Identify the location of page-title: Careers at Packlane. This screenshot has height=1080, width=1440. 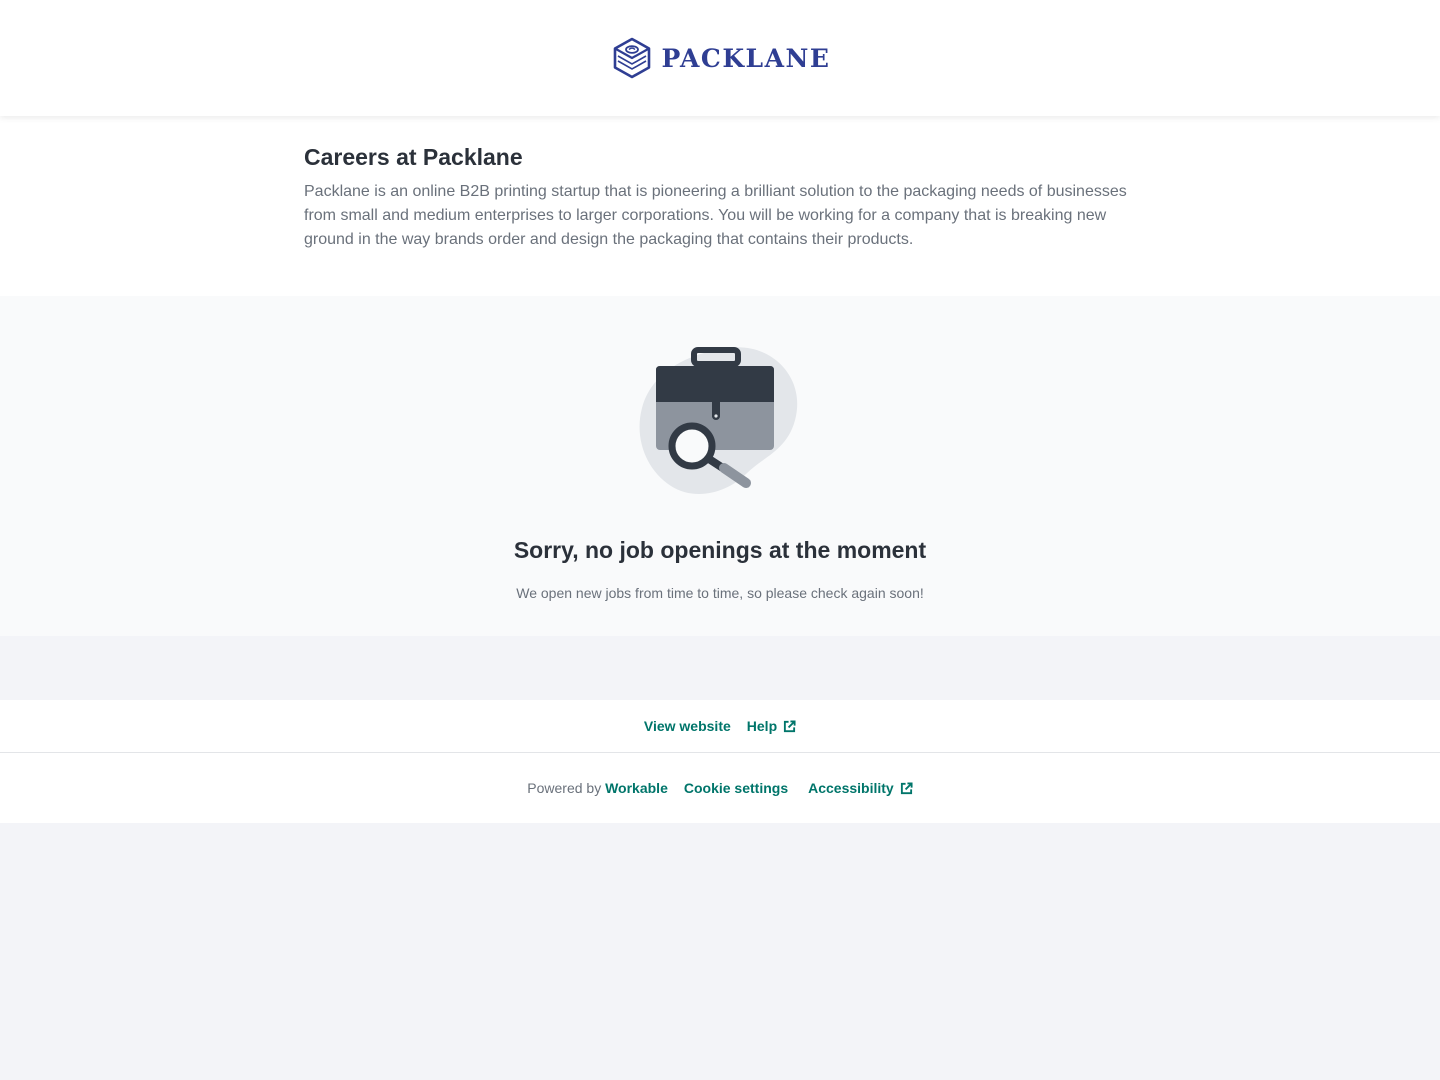
(413, 157).